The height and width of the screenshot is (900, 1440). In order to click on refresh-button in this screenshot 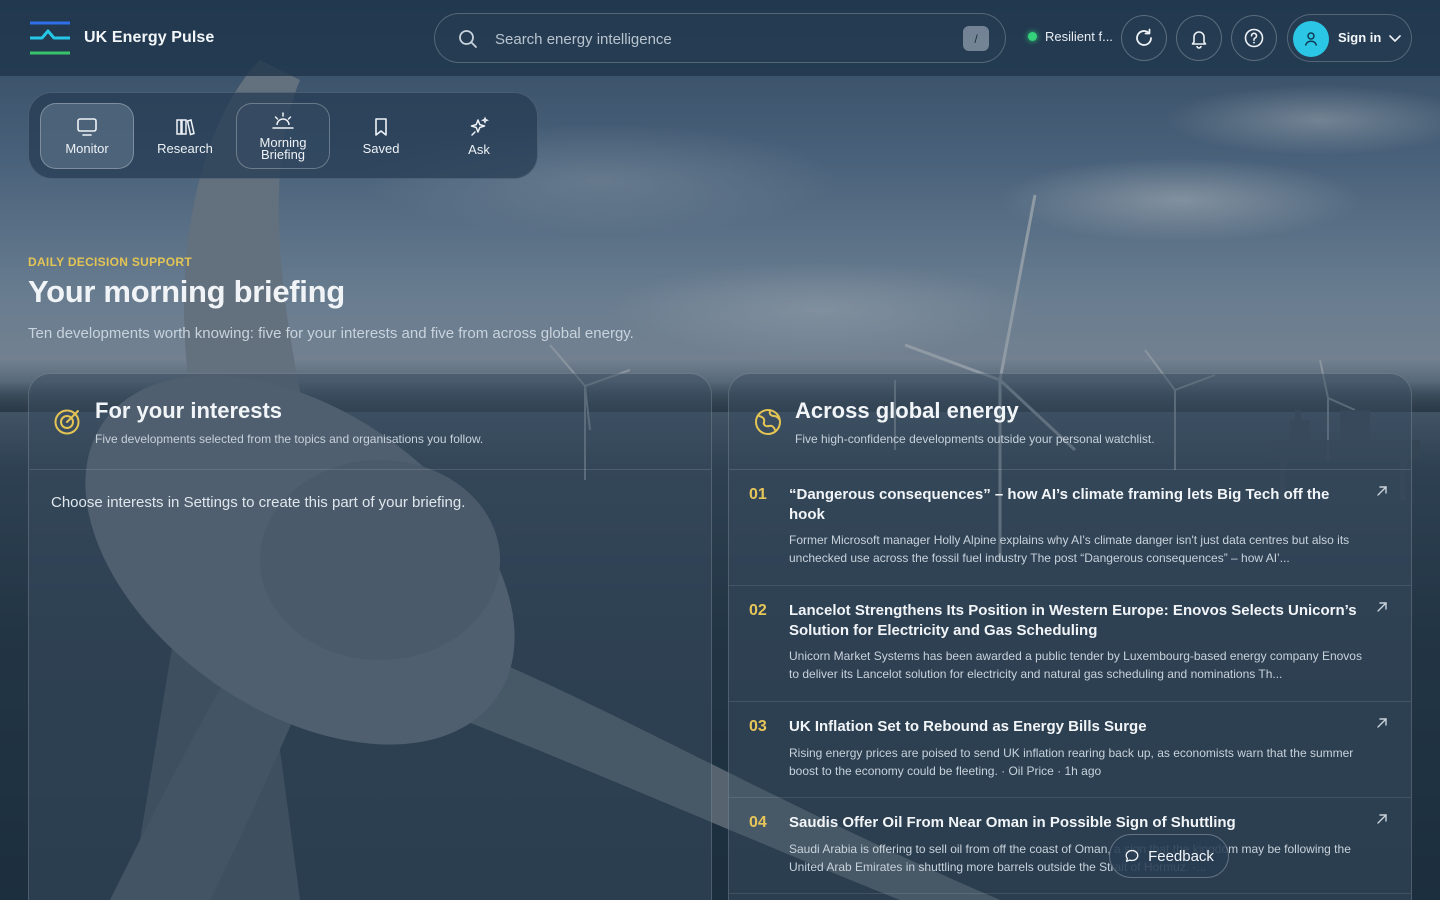, I will do `click(1144, 38)`.